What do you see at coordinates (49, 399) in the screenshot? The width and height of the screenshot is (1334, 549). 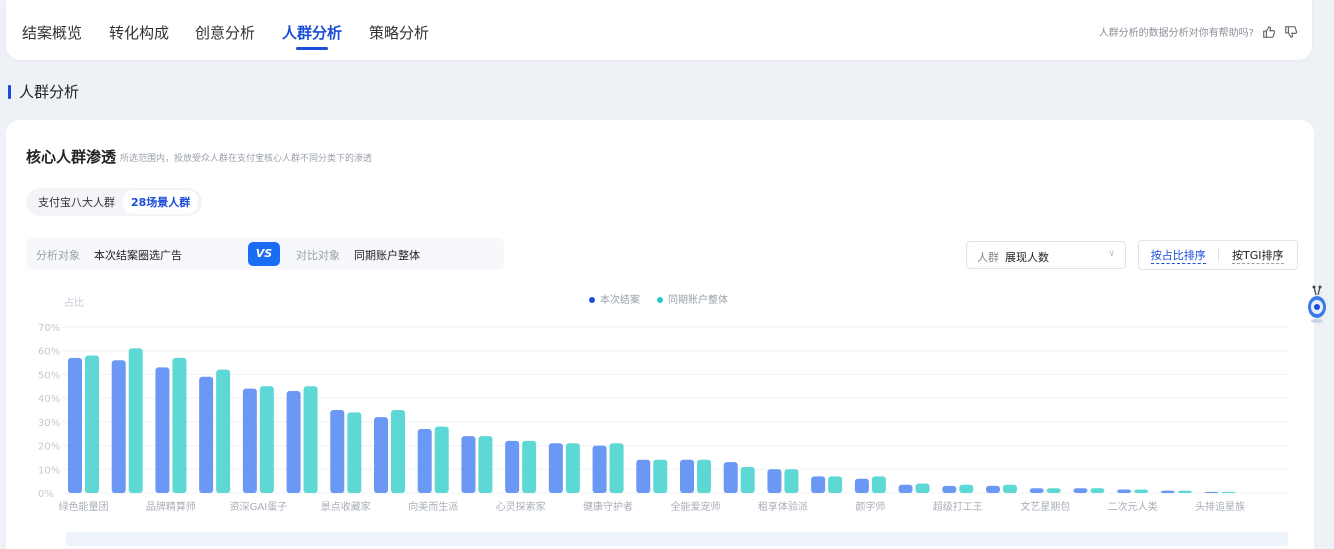 I see `y-tick-label: 40%` at bounding box center [49, 399].